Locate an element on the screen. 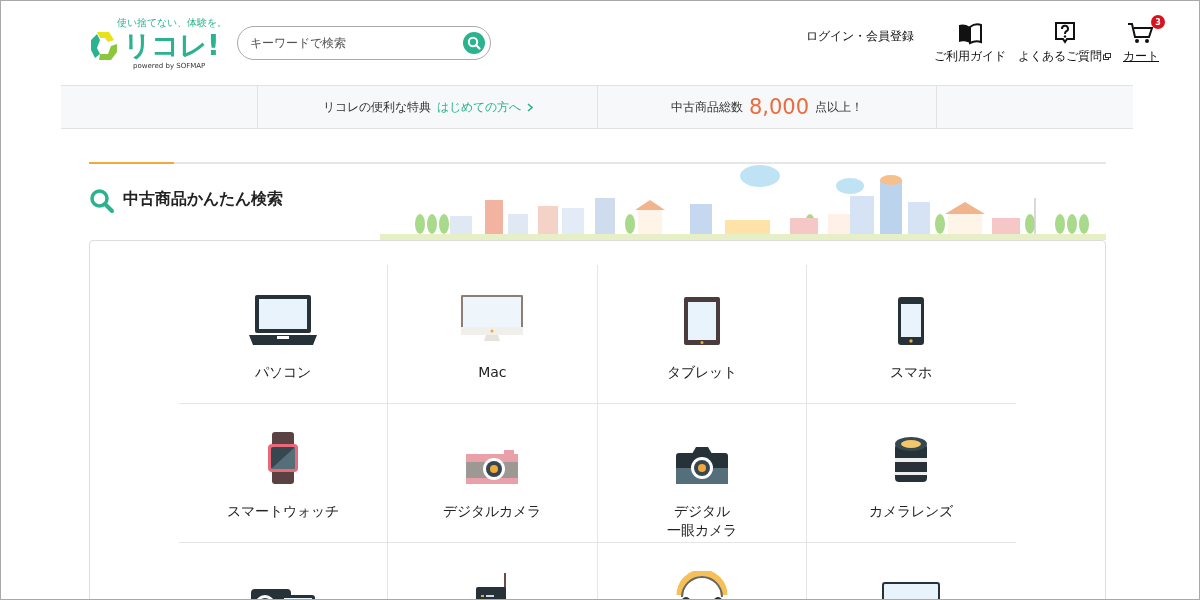 This screenshot has height=600, width=1200. chevron-icon is located at coordinates (529, 107).